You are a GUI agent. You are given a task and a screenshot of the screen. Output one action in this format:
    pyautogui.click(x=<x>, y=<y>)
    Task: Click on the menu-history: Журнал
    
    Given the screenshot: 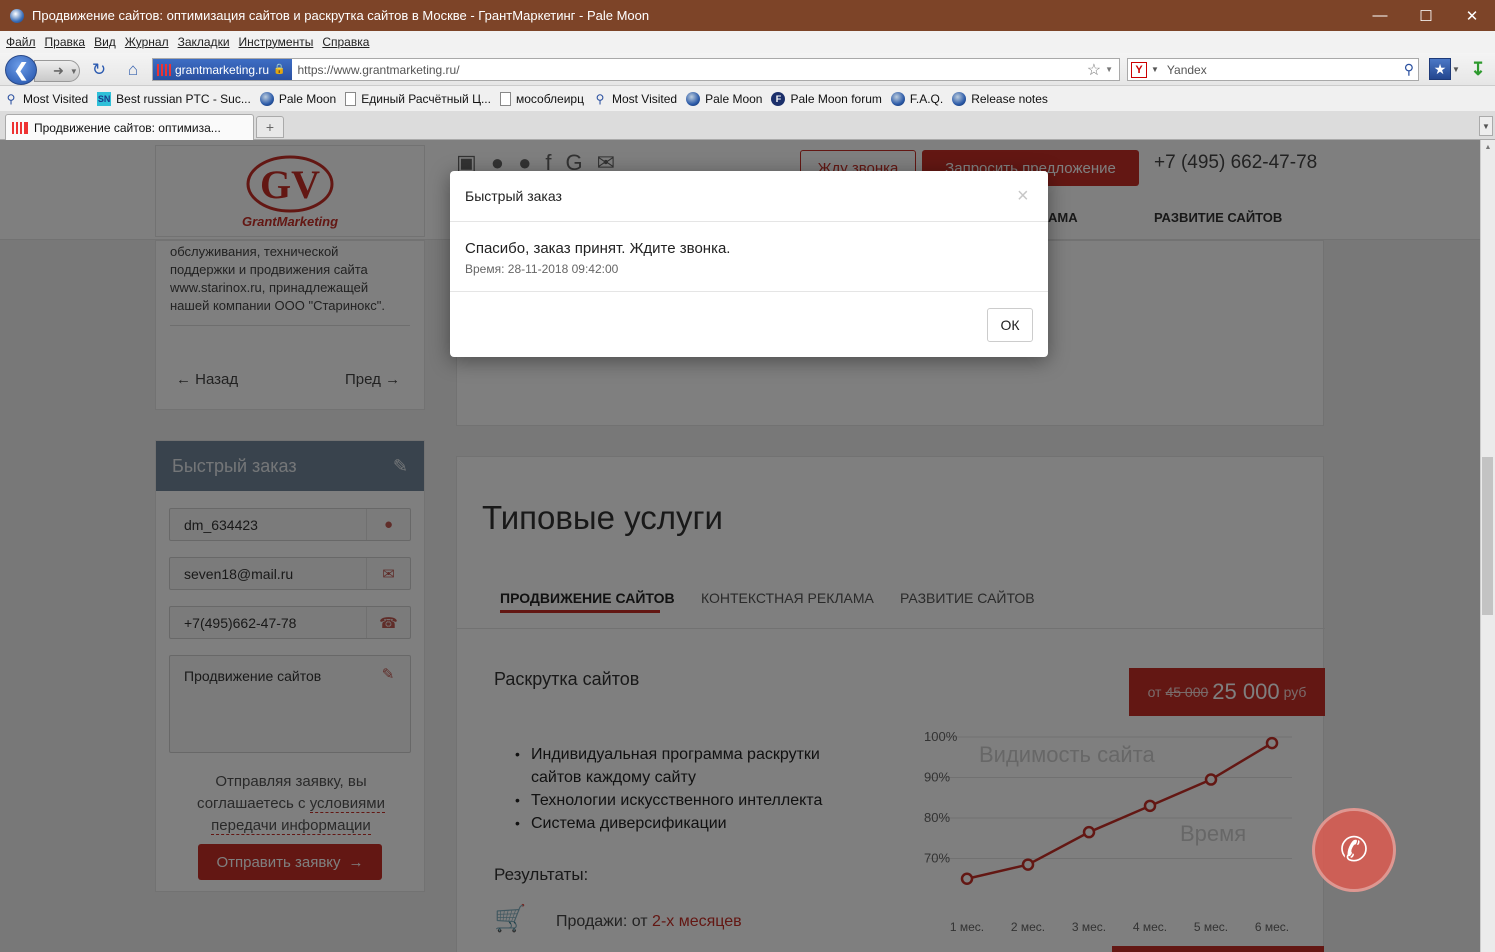 What is the action you would take?
    pyautogui.click(x=147, y=42)
    